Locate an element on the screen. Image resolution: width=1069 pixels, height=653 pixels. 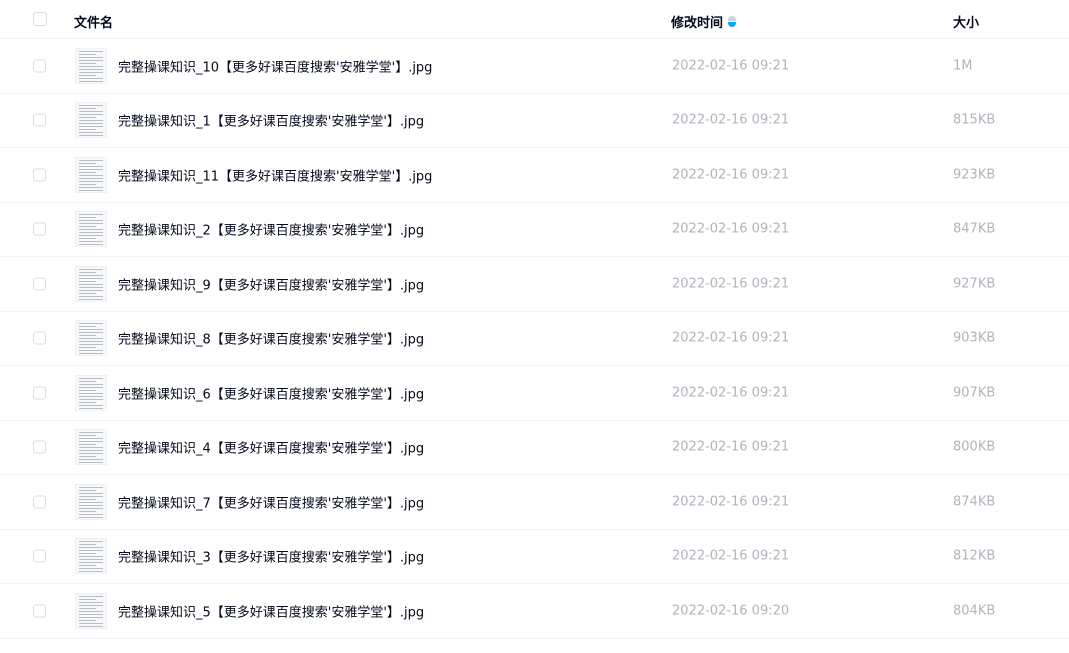
file-name: 完整操课知识_9【更多好课百度搜索'安雅学堂'】.jpg is located at coordinates (271, 283).